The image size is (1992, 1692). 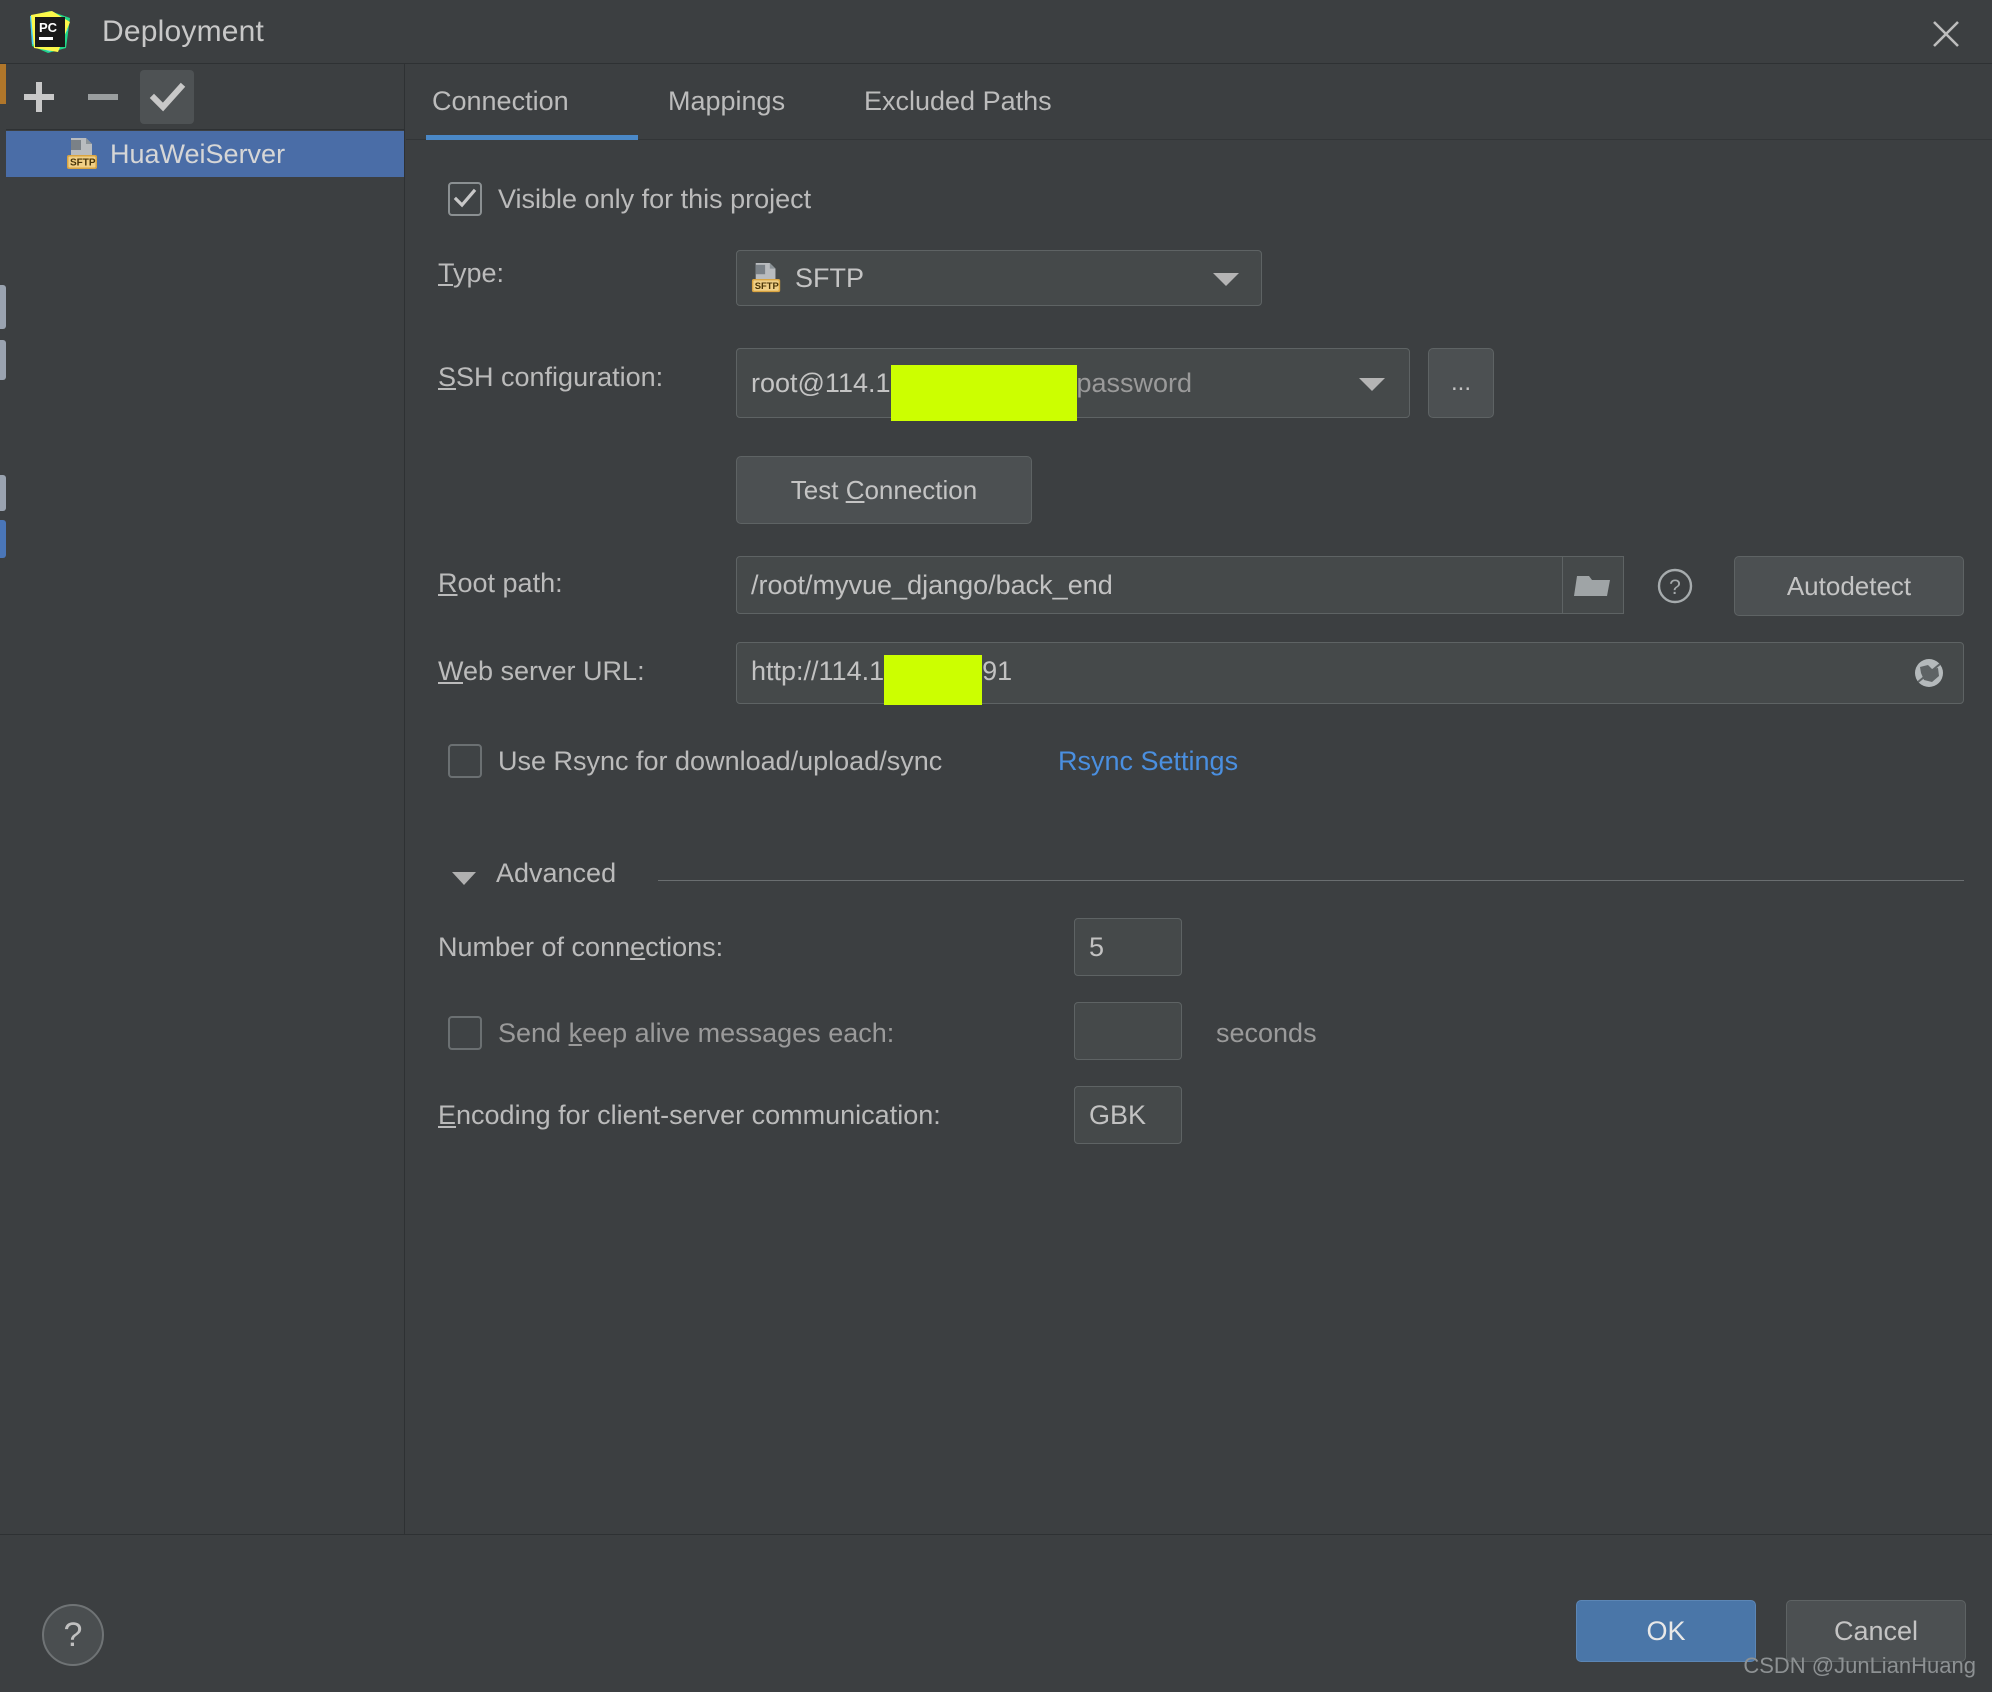 I want to click on add-server-button, so click(x=39, y=97).